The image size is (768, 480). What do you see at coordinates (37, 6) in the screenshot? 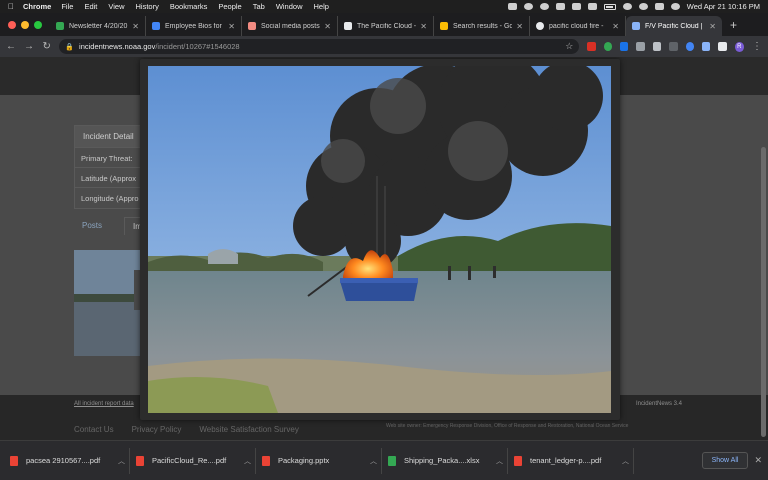
I see `menu-app-name: Chrome` at bounding box center [37, 6].